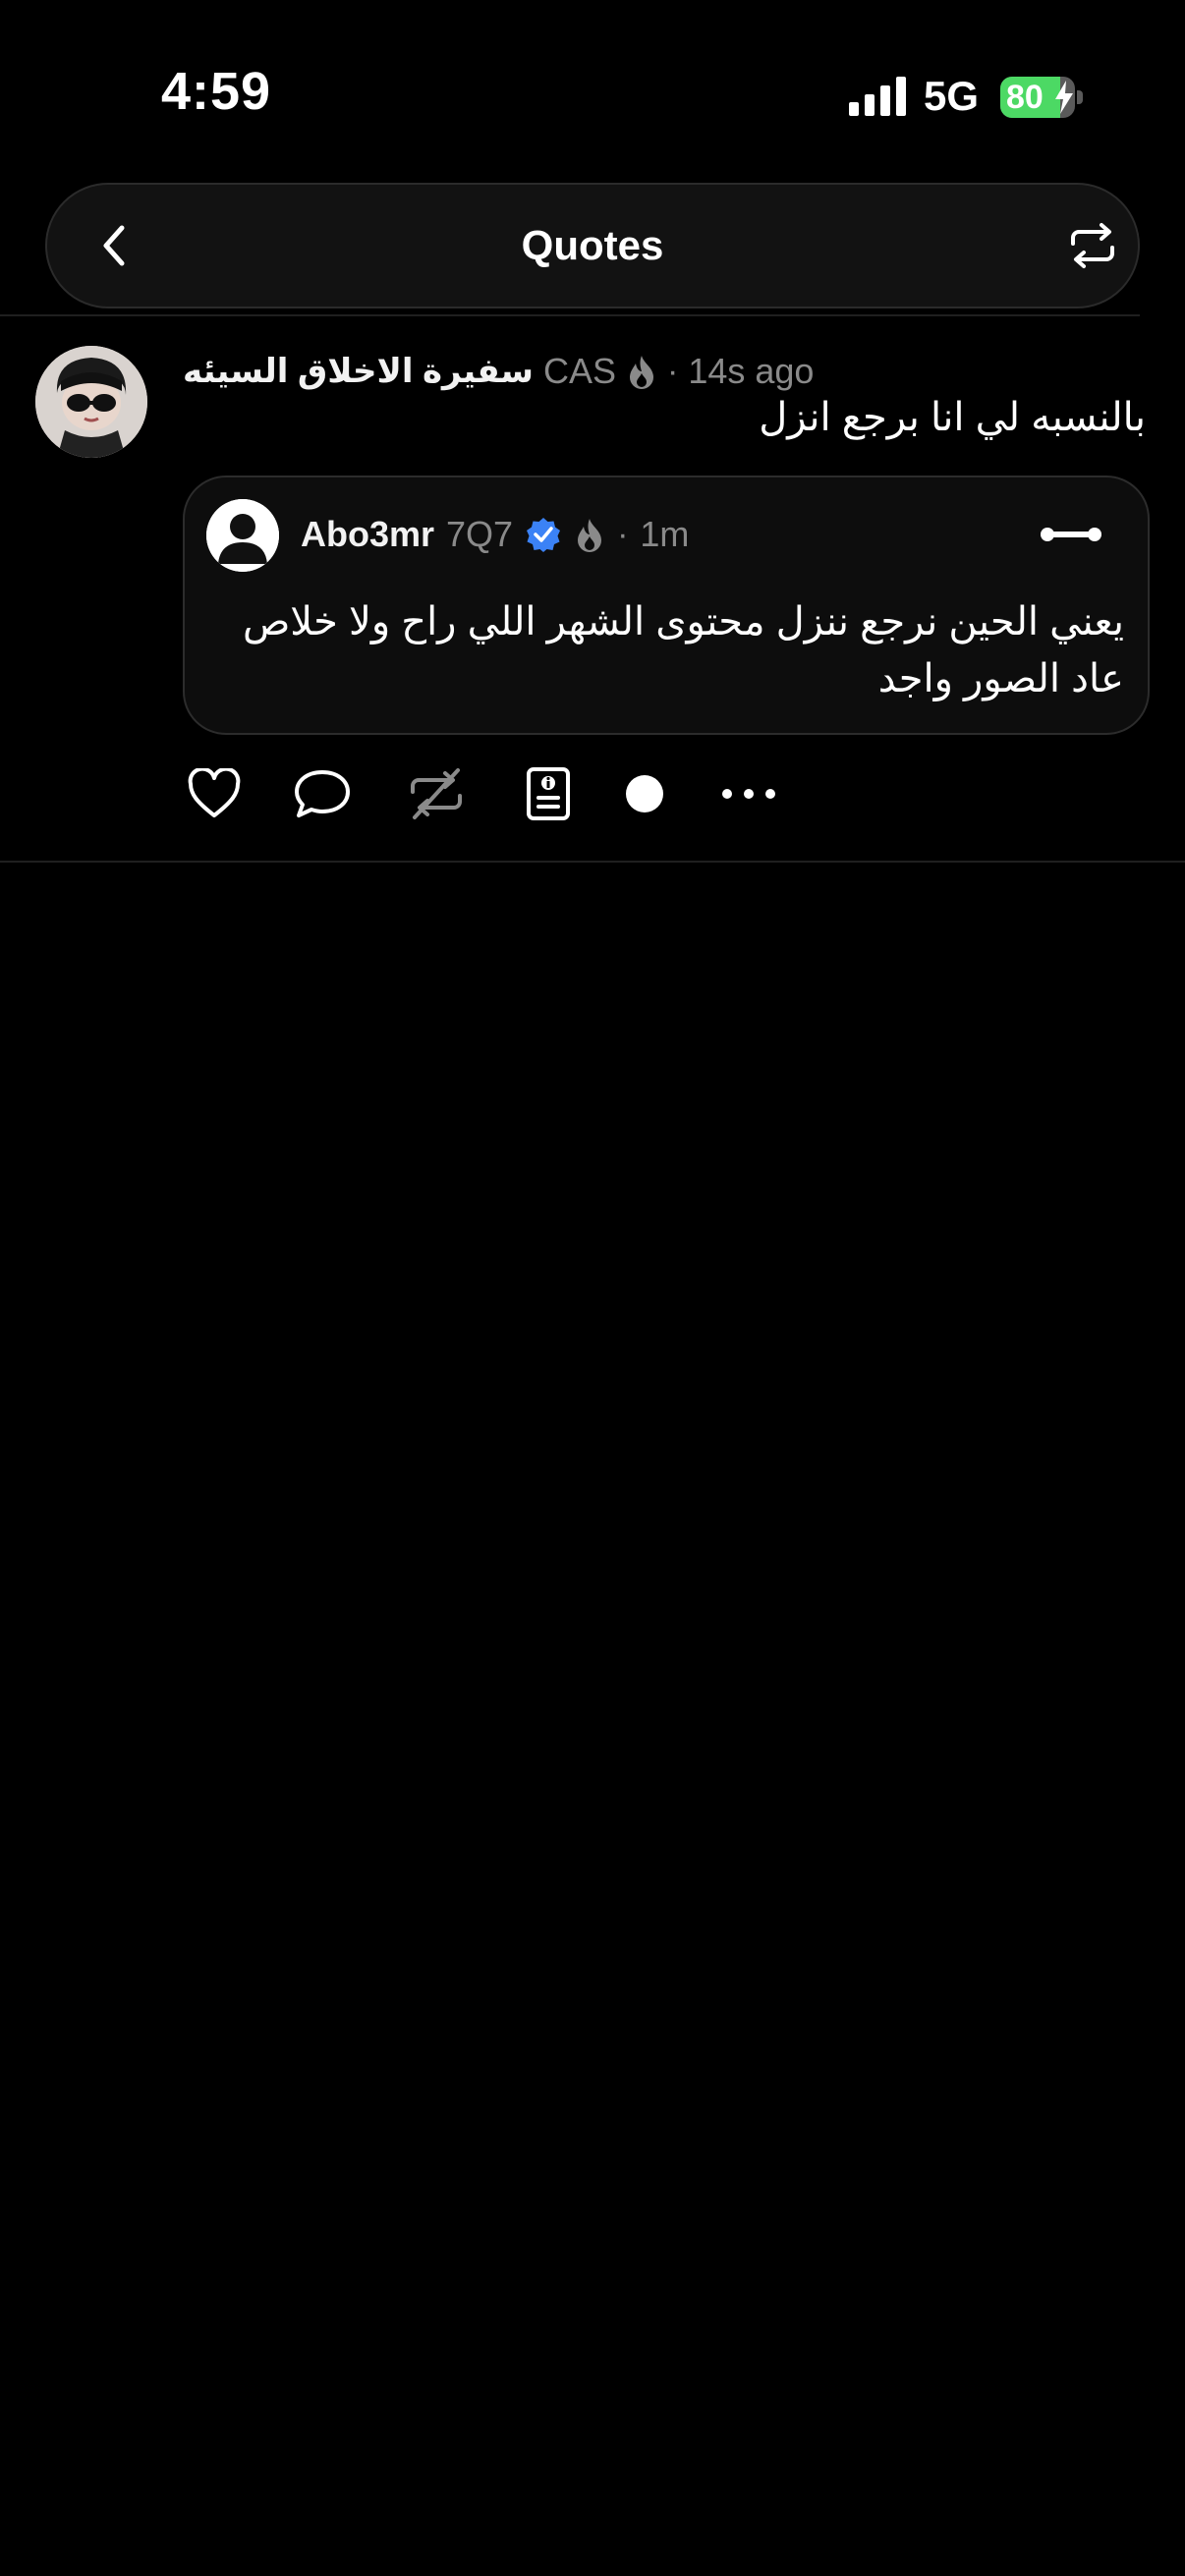  I want to click on quote-author-name: Abo3mr, so click(368, 534).